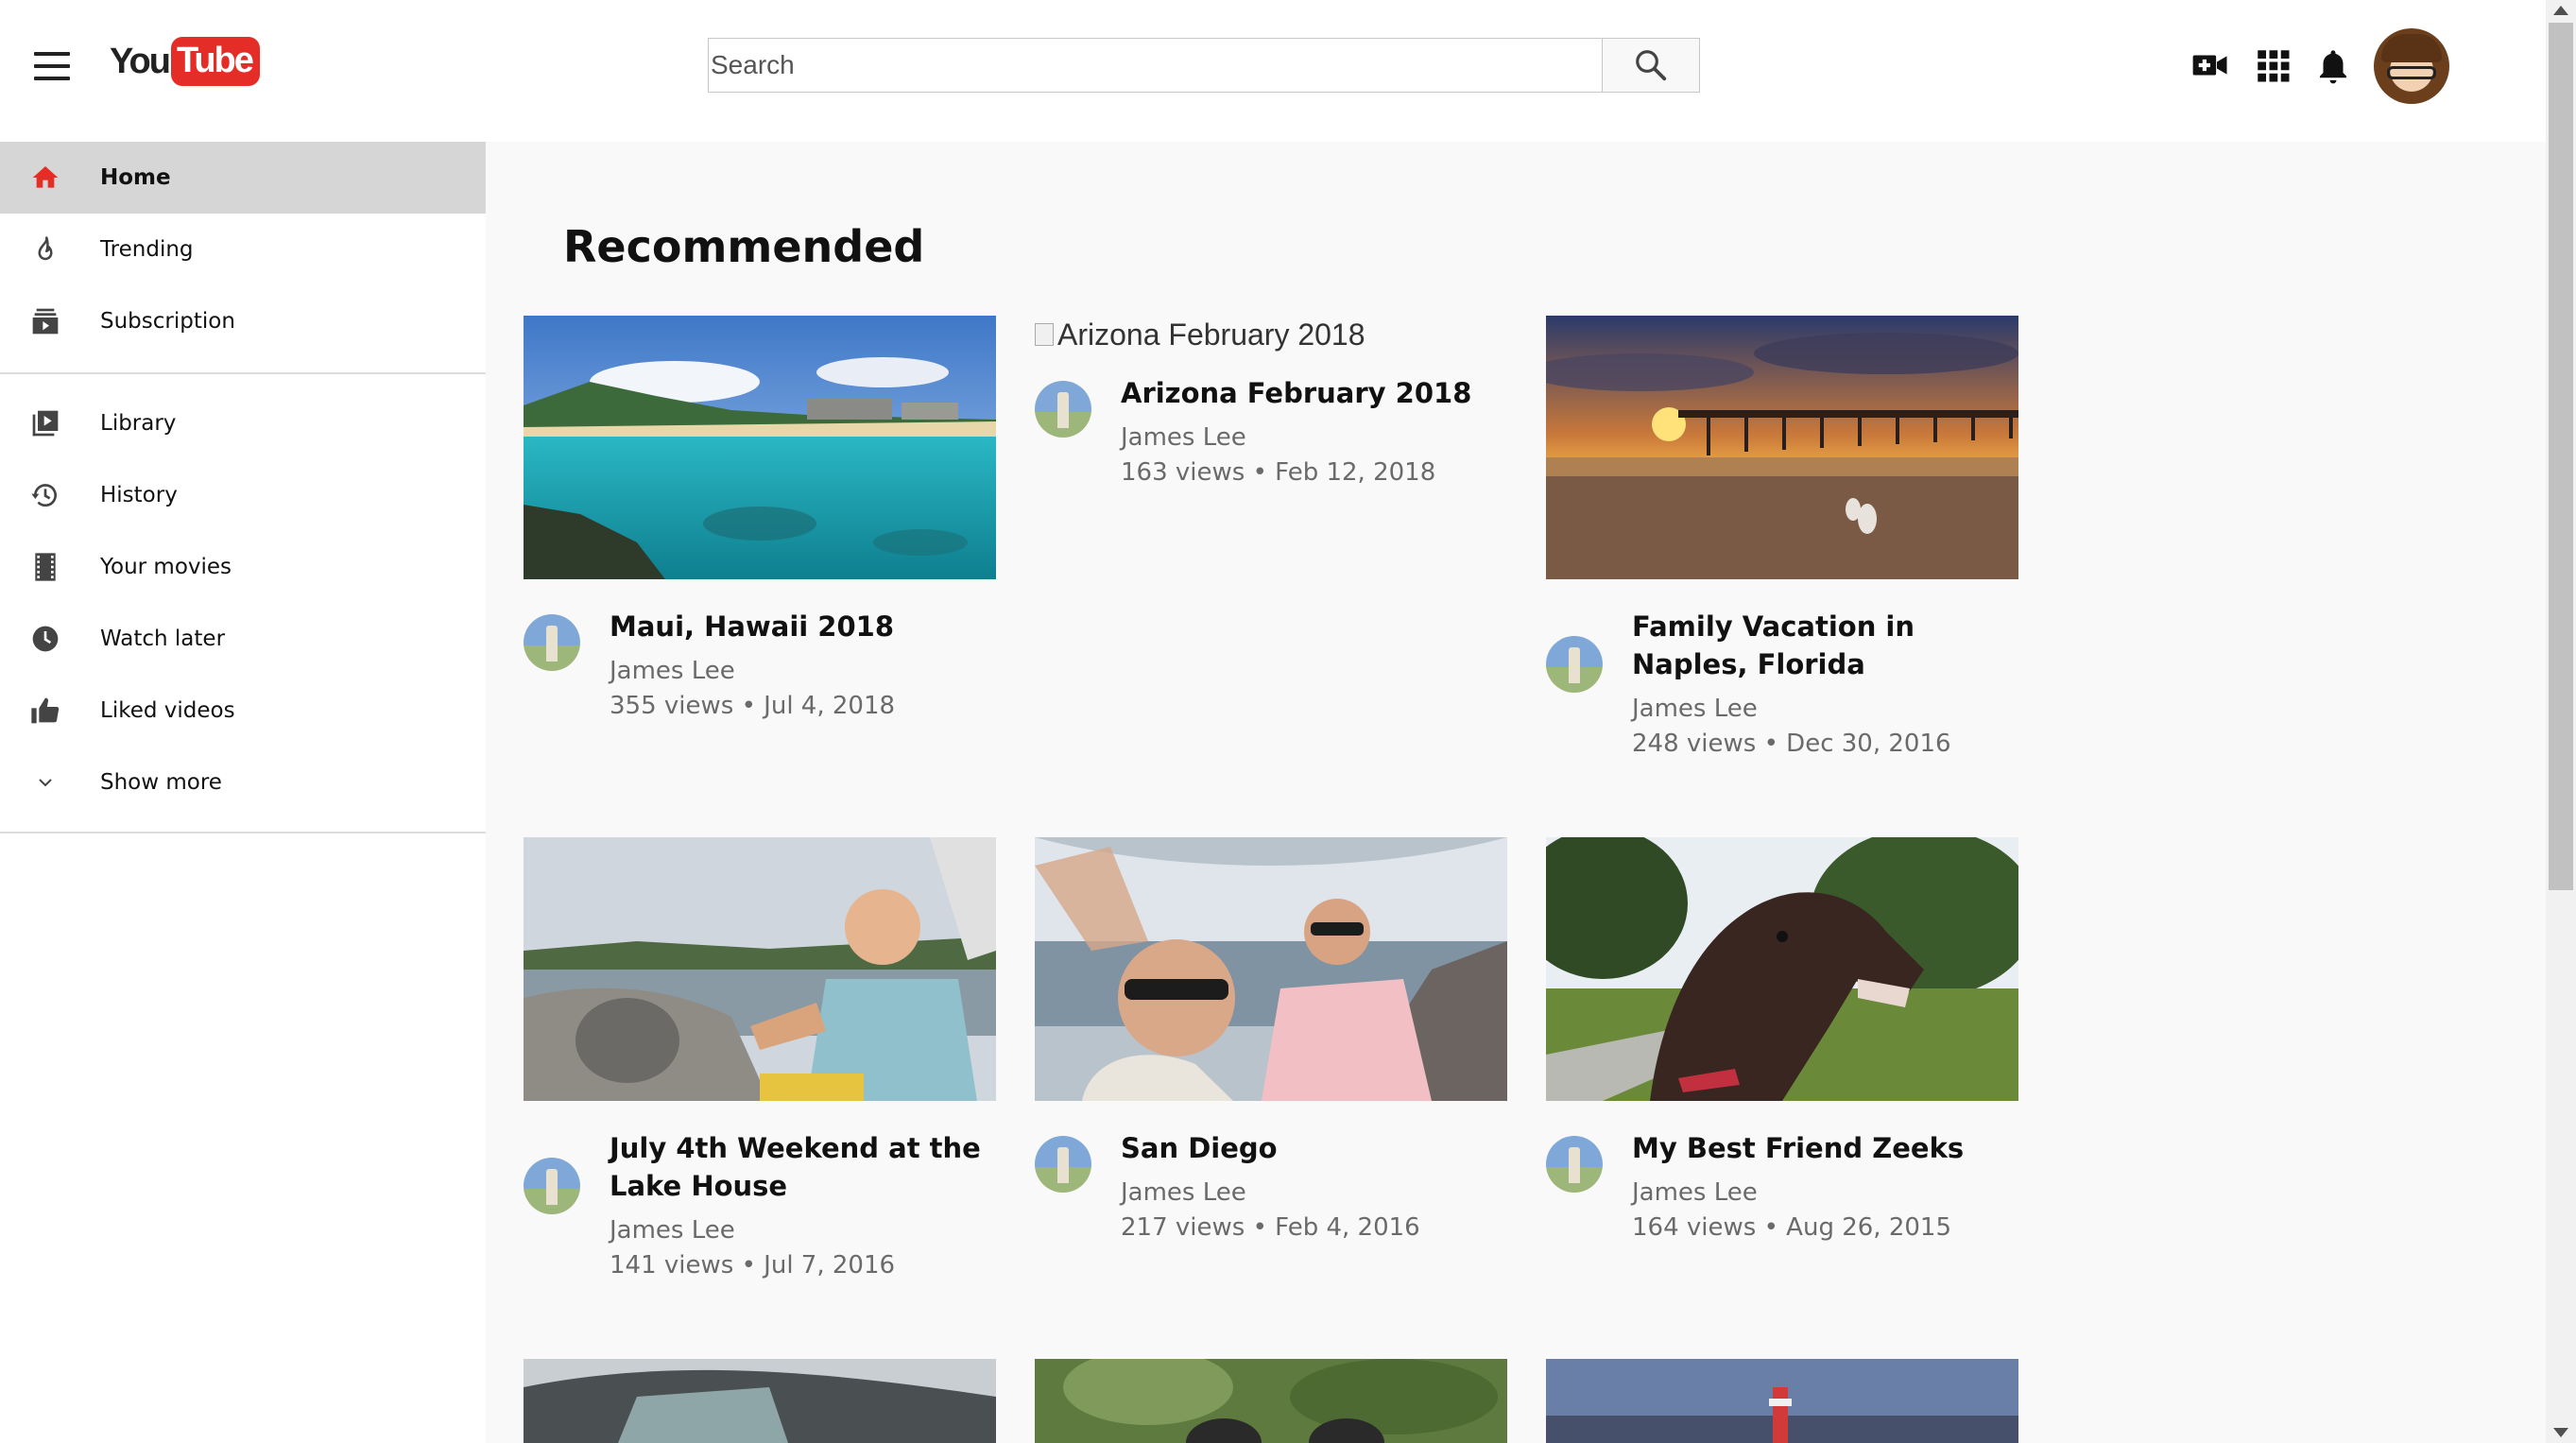 Image resolution: width=2576 pixels, height=1443 pixels. Describe the element at coordinates (243, 639) in the screenshot. I see `sidebar-item-watch-later: Watch later` at that location.